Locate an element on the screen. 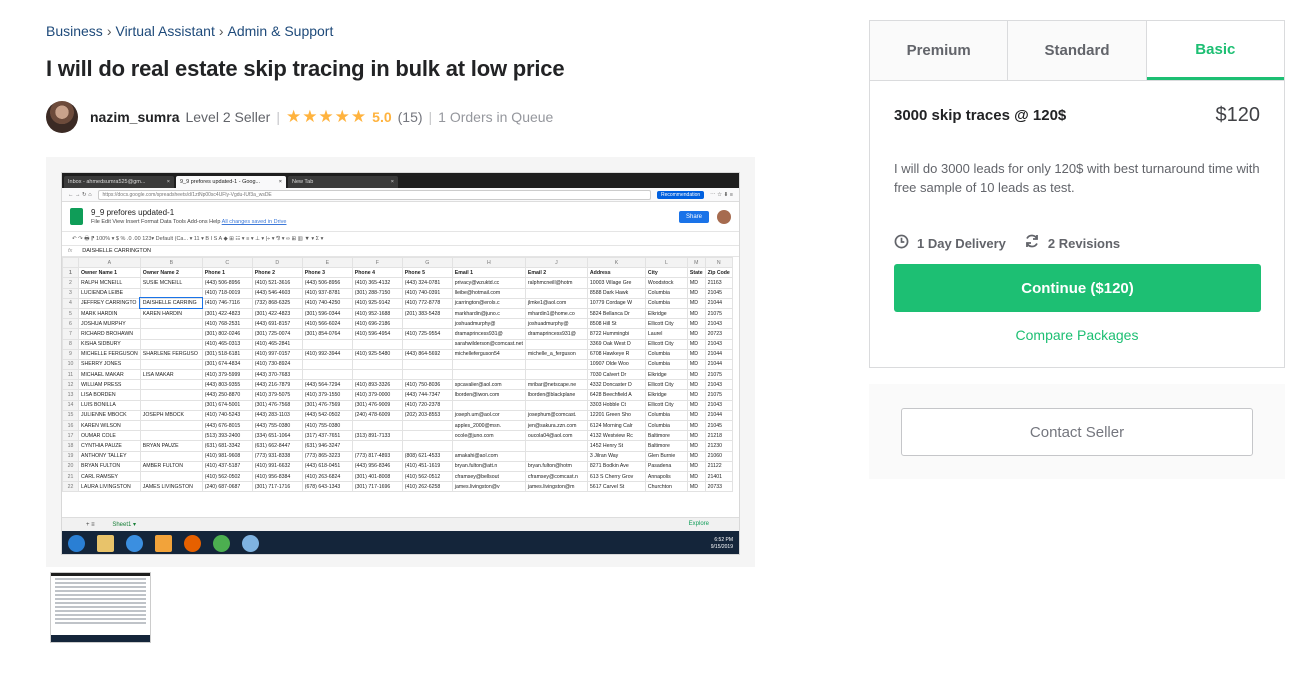 The height and width of the screenshot is (694, 1306). sheet-cell: (443) 324-0781 is located at coordinates (427, 283).